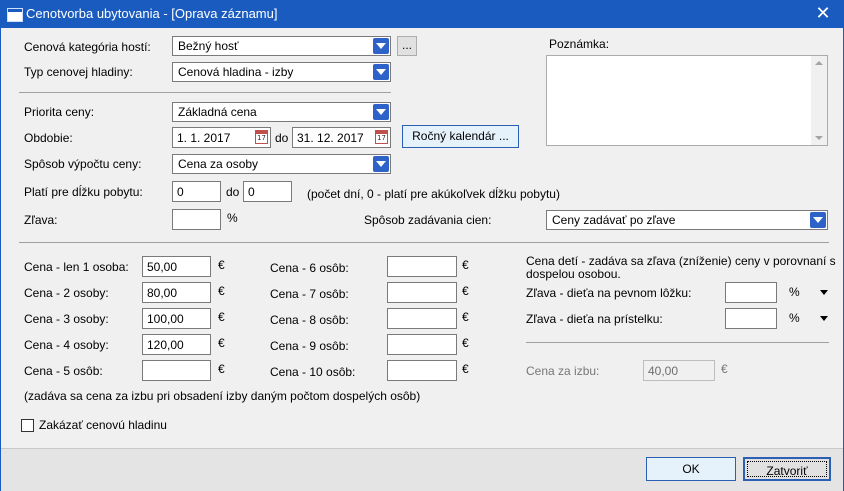 Image resolution: width=844 pixels, height=491 pixels. I want to click on price-9-input, so click(422, 344).